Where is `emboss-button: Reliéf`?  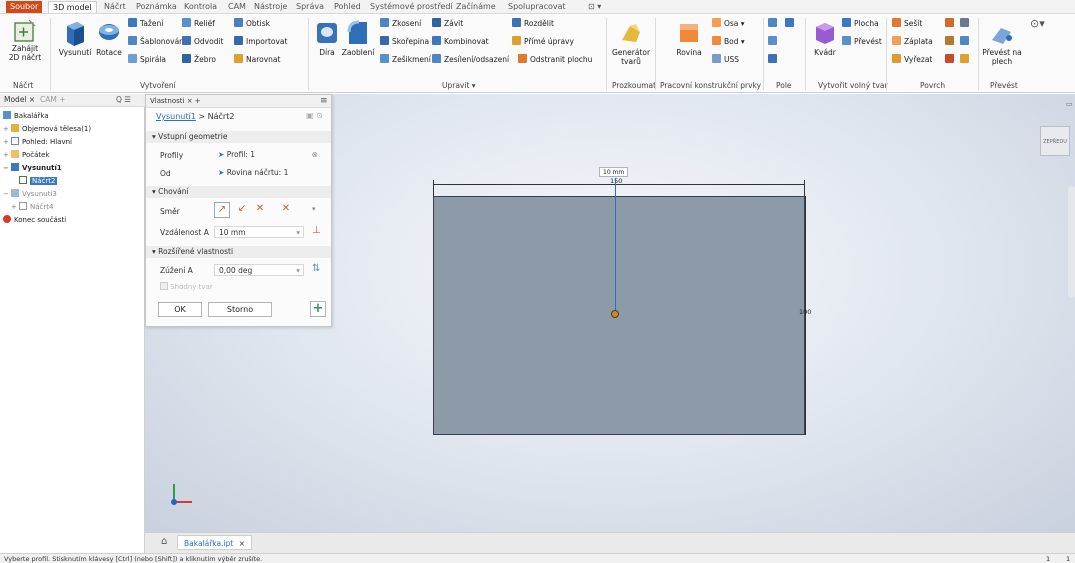
emboss-button: Reliéf is located at coordinates (198, 24).